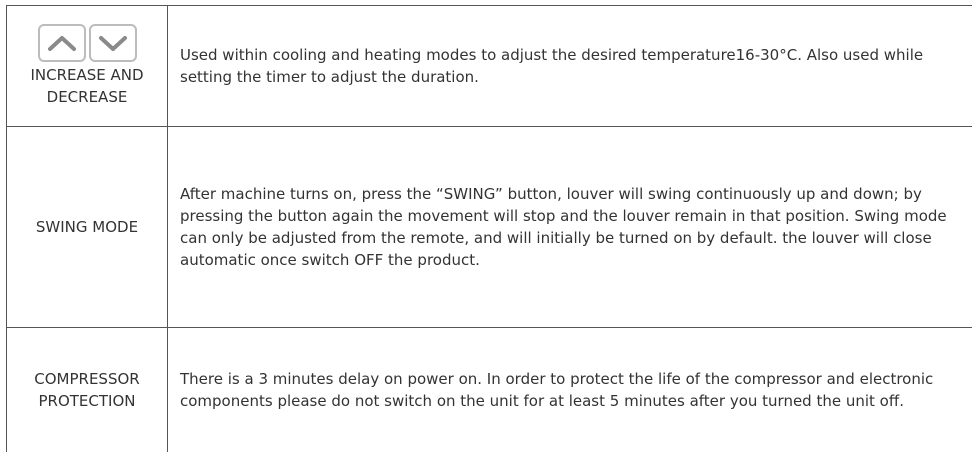  I want to click on chevron-up-icon, so click(61, 43).